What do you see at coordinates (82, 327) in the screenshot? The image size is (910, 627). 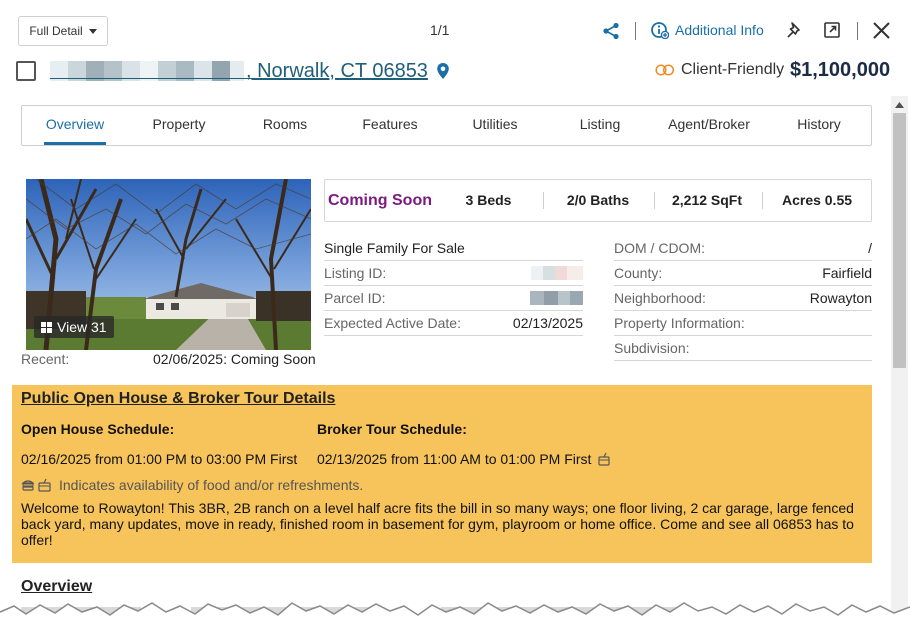 I see `view-photos-label: View 31` at bounding box center [82, 327].